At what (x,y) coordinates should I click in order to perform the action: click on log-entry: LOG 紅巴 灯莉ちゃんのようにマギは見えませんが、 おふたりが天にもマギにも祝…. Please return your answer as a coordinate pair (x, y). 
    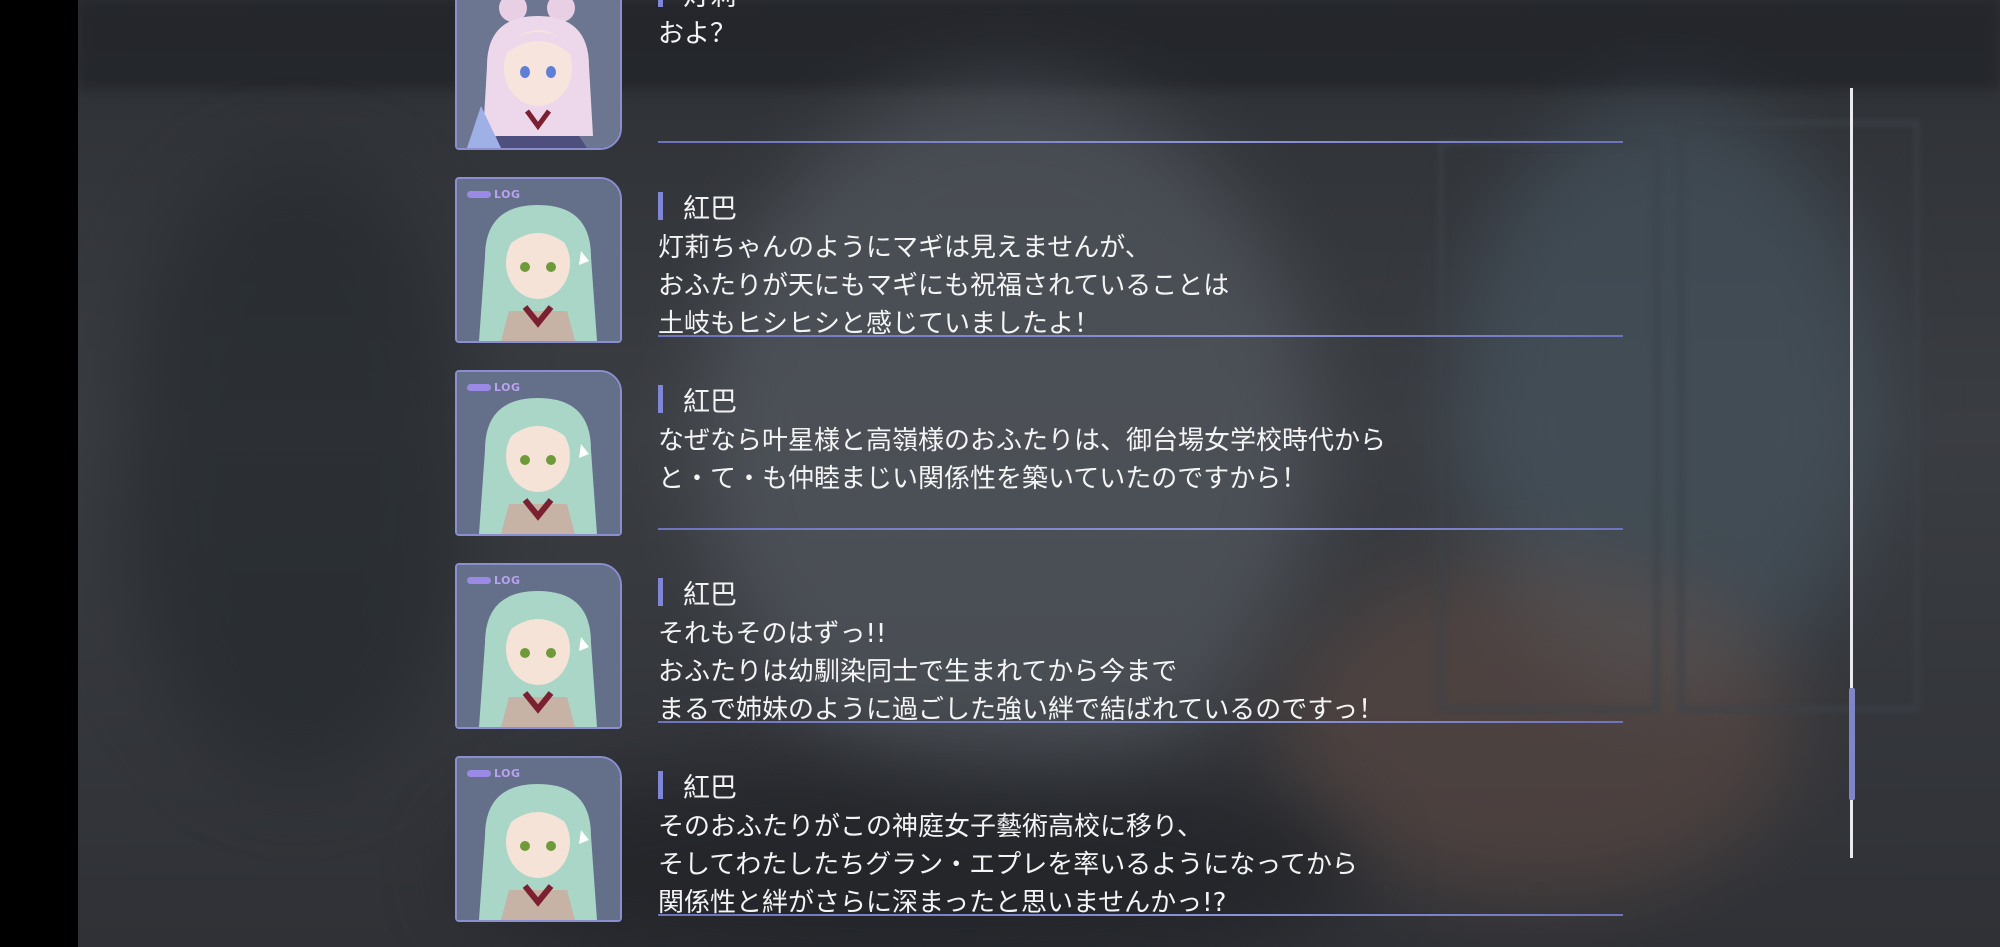
    Looking at the image, I should click on (1040, 260).